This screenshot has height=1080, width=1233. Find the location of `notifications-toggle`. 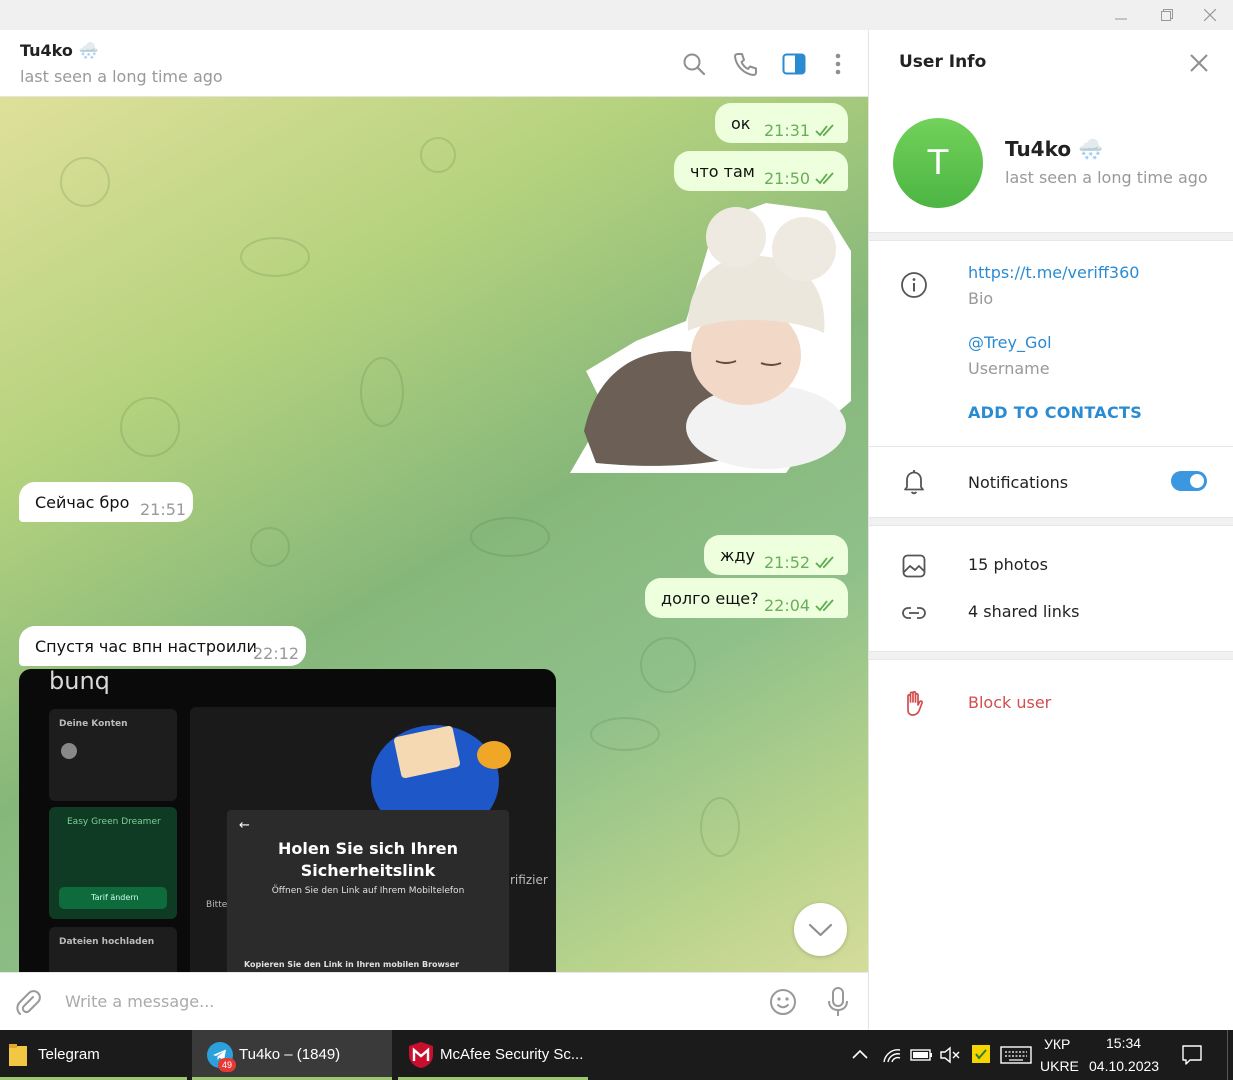

notifications-toggle is located at coordinates (1189, 481).